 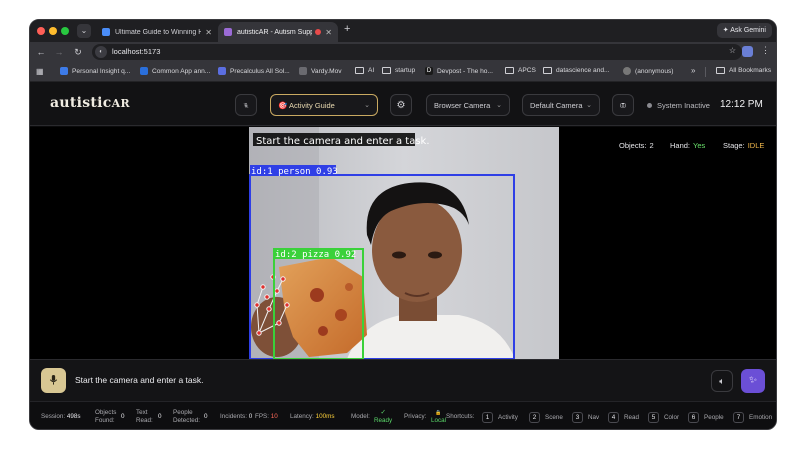 What do you see at coordinates (738, 417) in the screenshot?
I see `shortcut-key: 7` at bounding box center [738, 417].